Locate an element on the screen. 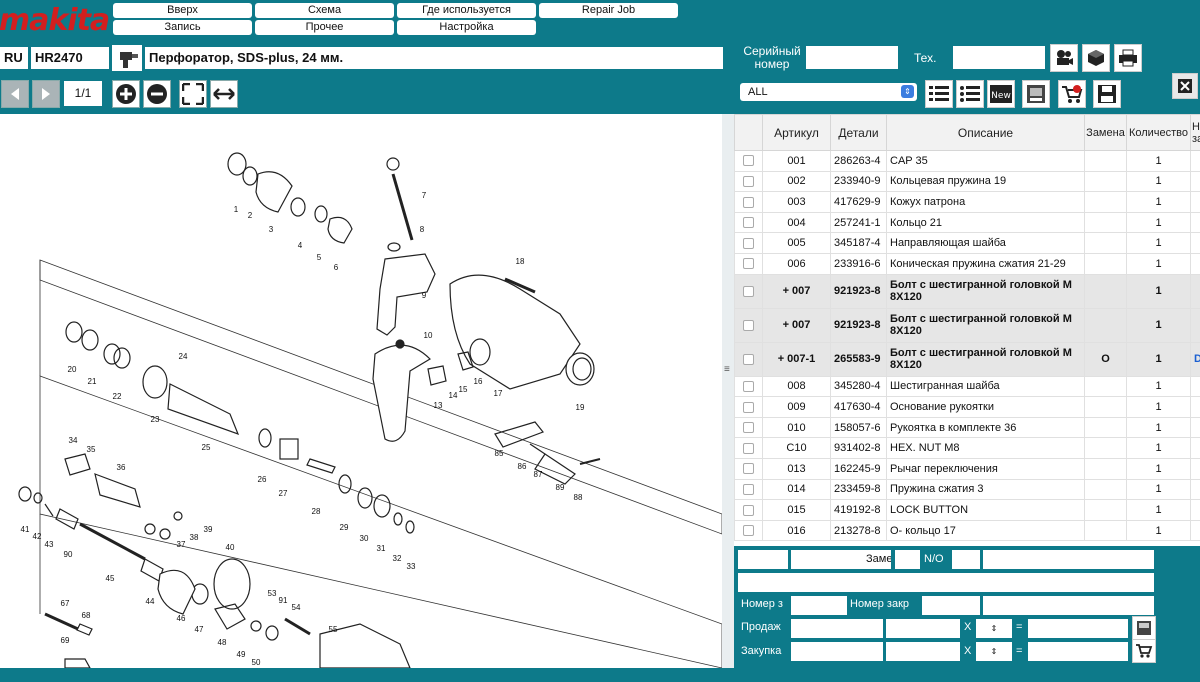  sales-discount-field is located at coordinates (923, 628).